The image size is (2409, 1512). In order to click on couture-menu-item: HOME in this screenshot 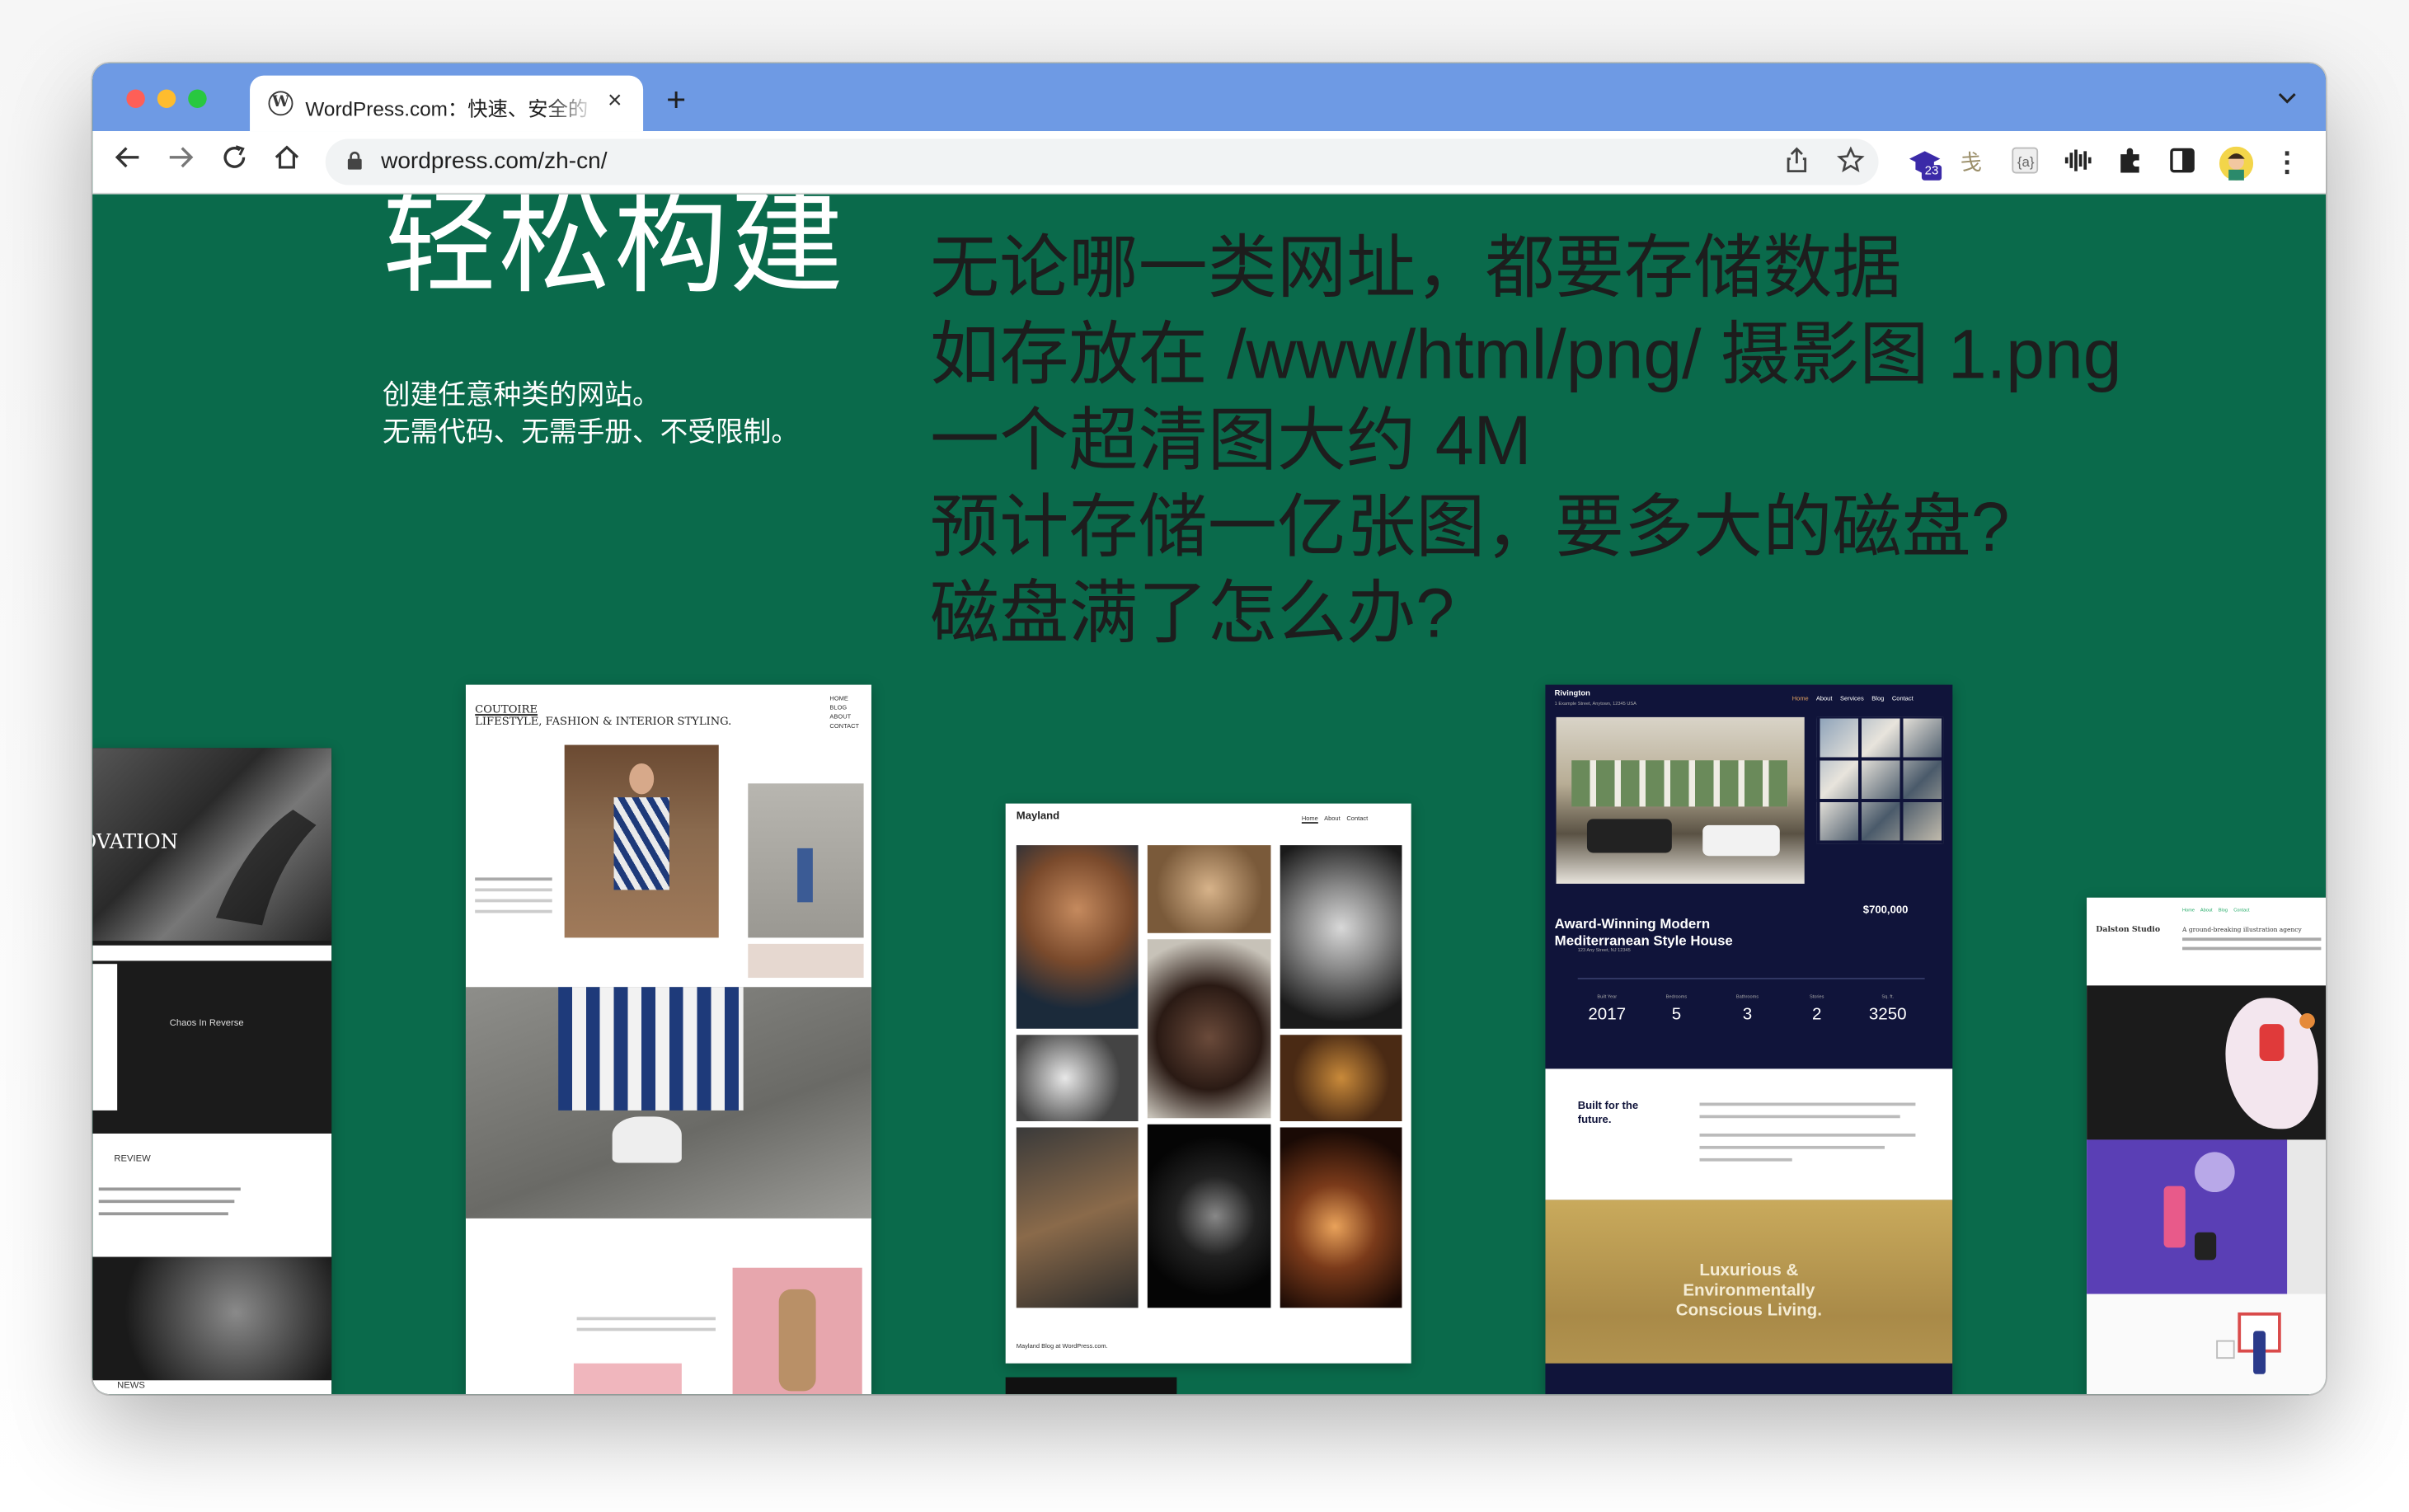, I will do `click(844, 699)`.